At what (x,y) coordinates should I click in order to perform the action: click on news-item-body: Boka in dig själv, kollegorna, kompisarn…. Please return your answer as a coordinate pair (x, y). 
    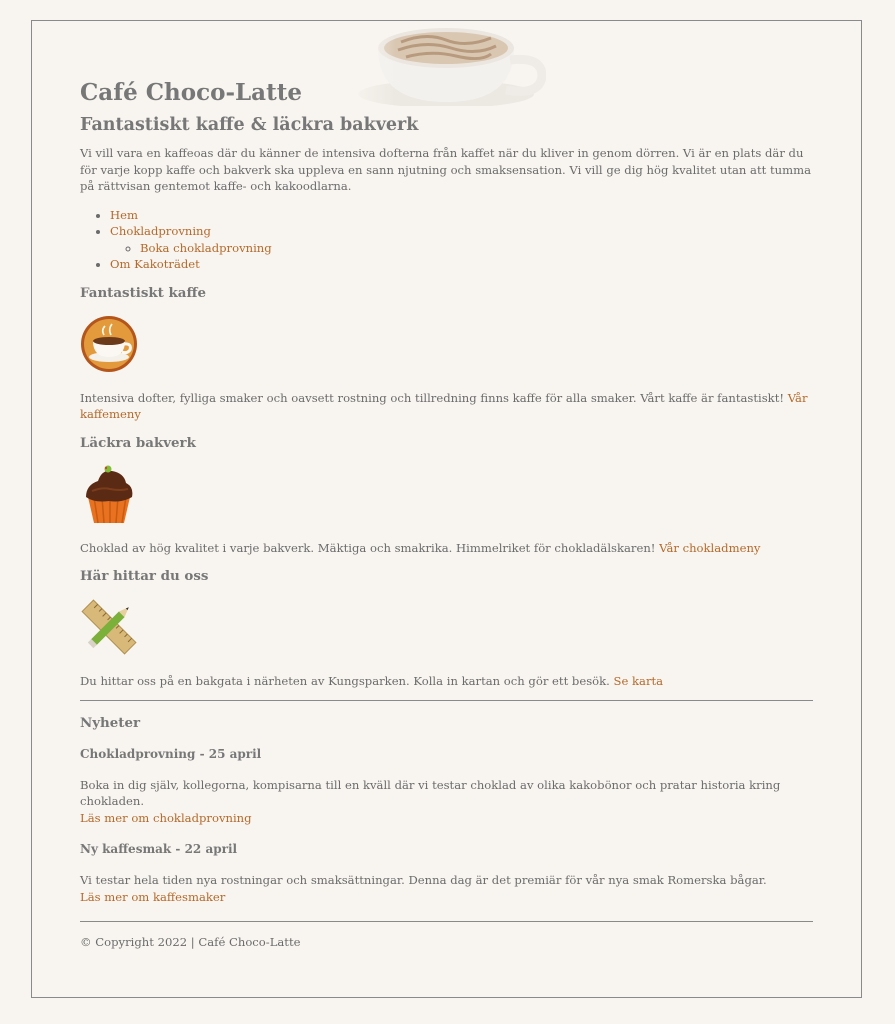
    Looking at the image, I should click on (430, 801).